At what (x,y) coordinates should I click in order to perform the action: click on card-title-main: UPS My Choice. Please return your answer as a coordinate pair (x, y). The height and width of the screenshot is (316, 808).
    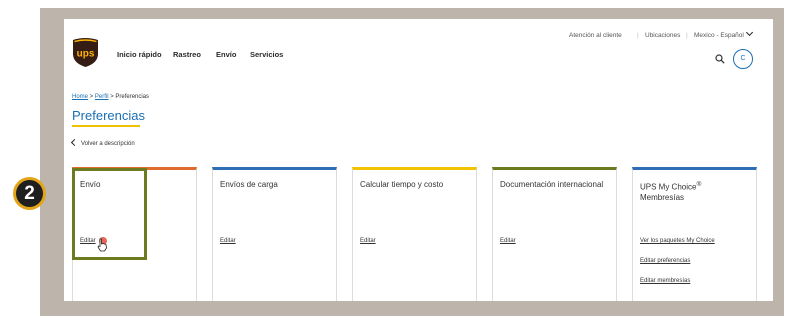
    Looking at the image, I should click on (668, 187).